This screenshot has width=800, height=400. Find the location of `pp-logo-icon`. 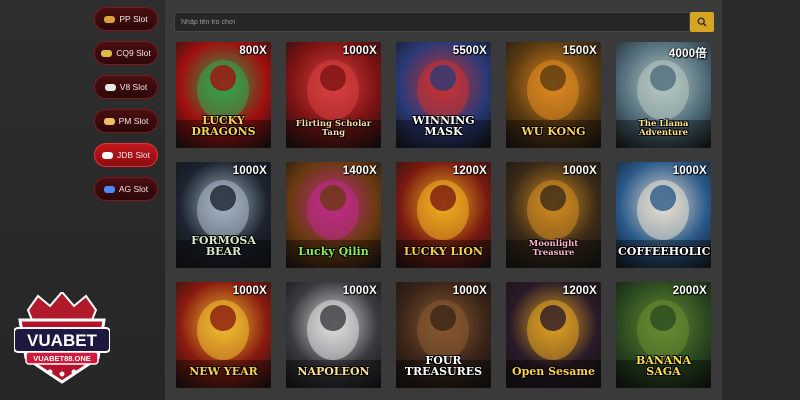

pp-logo-icon is located at coordinates (110, 19).